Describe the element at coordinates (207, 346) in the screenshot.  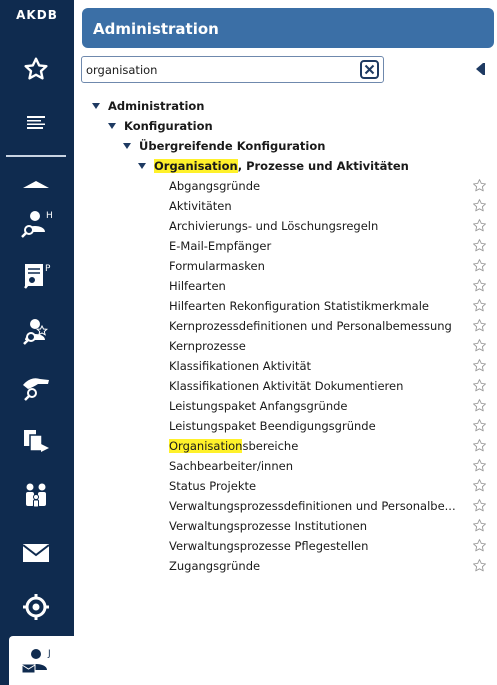
I see `tree-leaf-item: Kernprozesse` at that location.